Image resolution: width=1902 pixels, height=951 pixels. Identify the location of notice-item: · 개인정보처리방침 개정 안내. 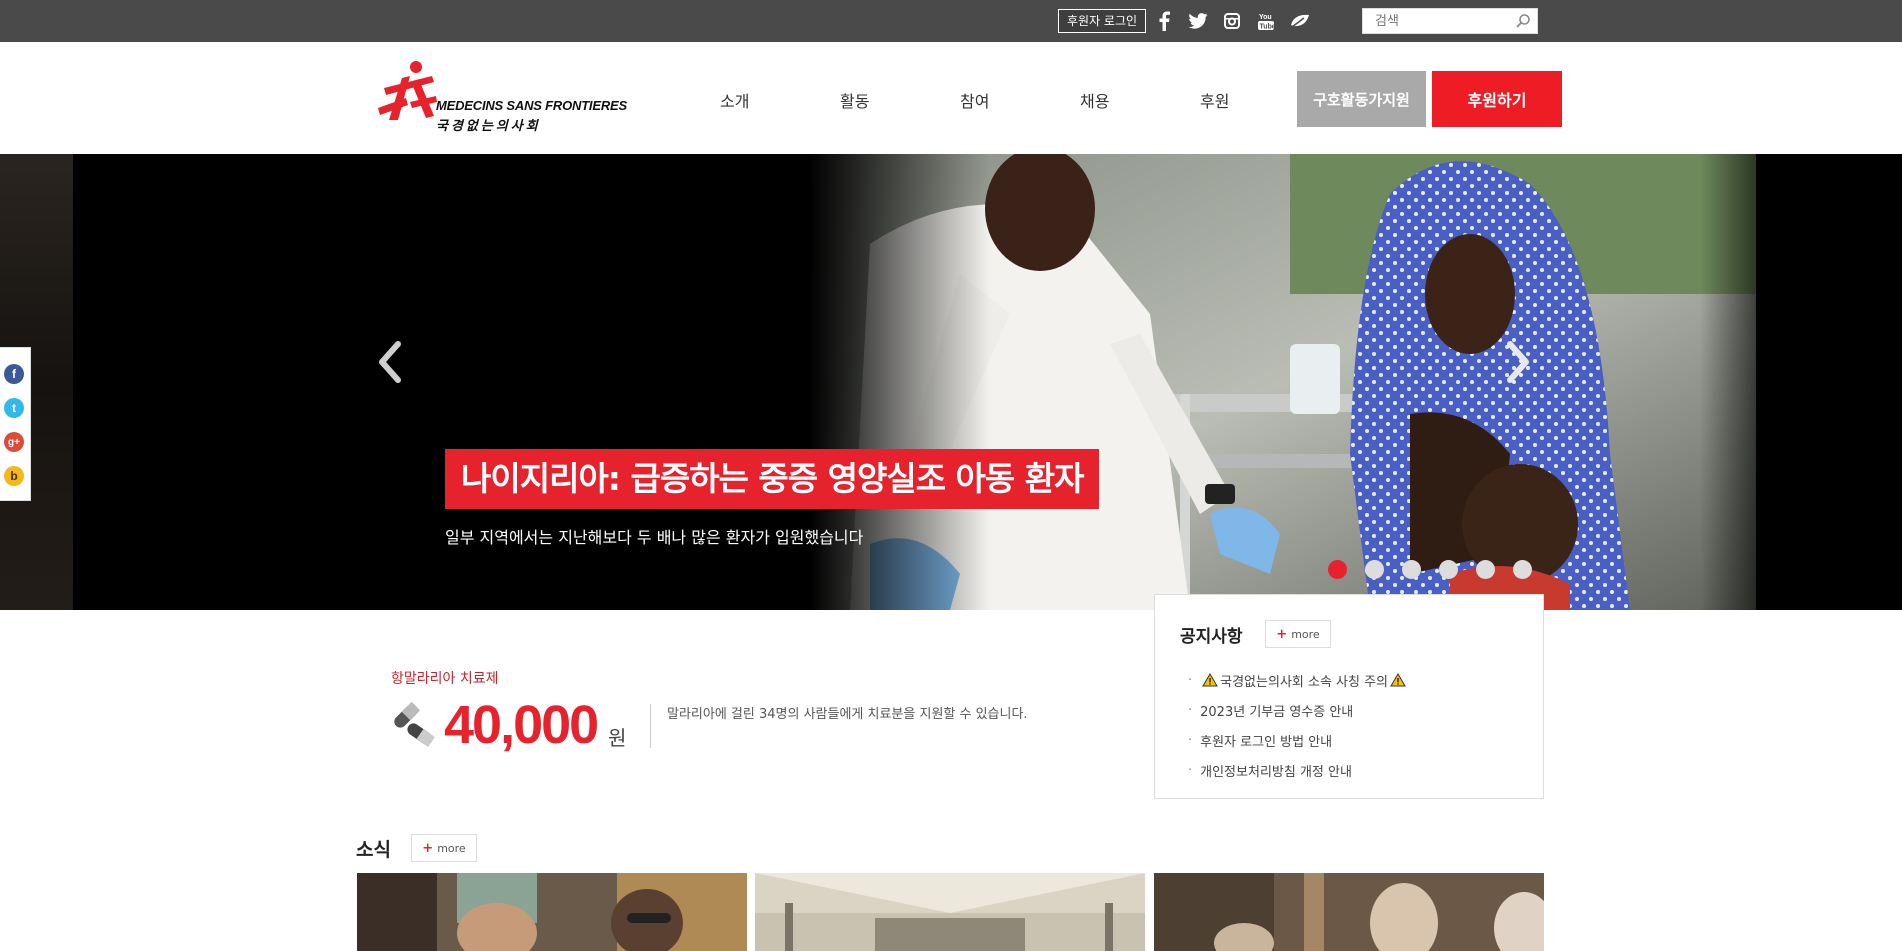
(1298, 770).